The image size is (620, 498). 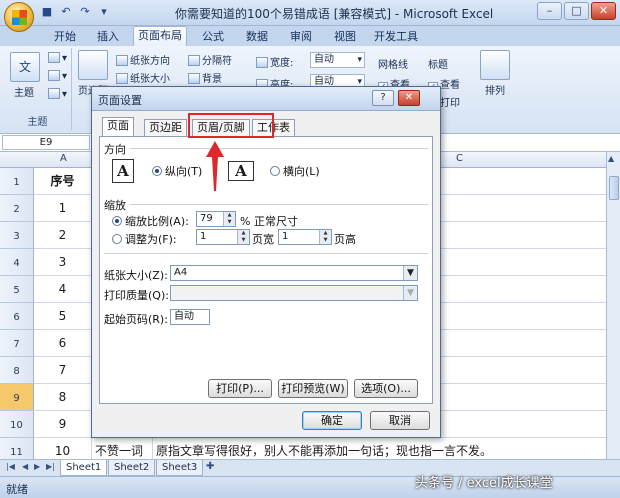 I want to click on cell-a: 2, so click(x=63, y=235).